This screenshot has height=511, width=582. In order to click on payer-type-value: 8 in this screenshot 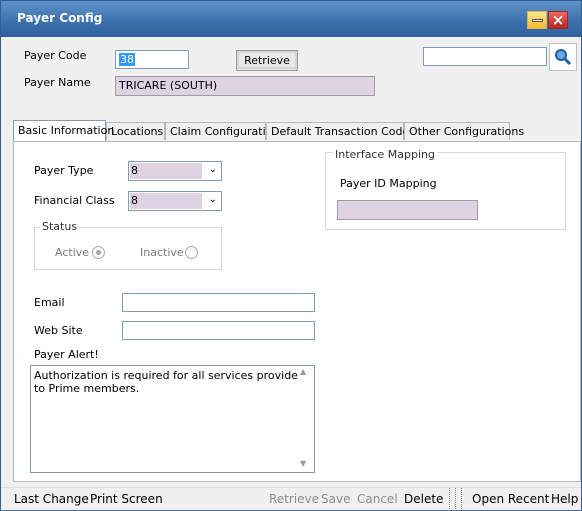, I will do `click(166, 171)`.